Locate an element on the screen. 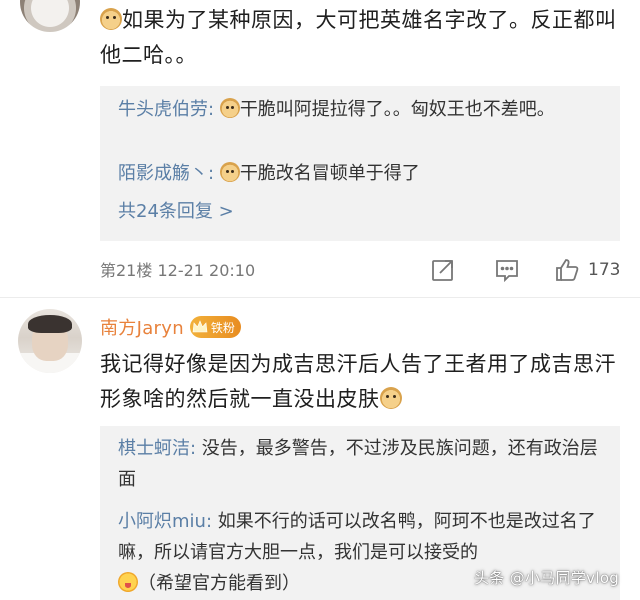 This screenshot has width=640, height=600. share-button is located at coordinates (443, 270).